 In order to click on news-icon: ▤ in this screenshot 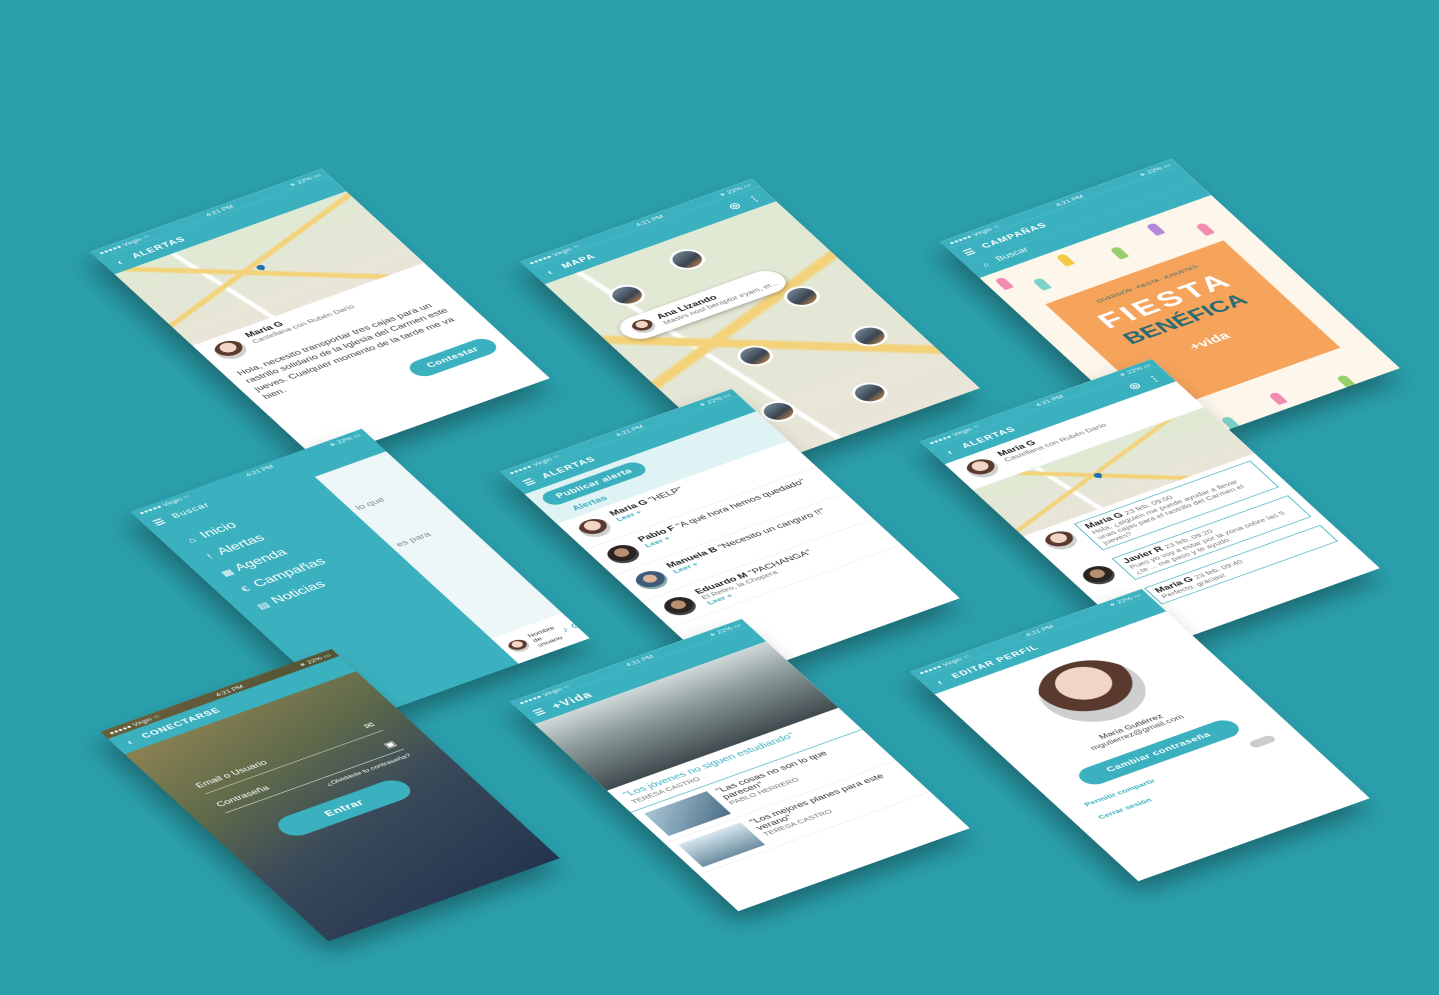, I will do `click(263, 605)`.